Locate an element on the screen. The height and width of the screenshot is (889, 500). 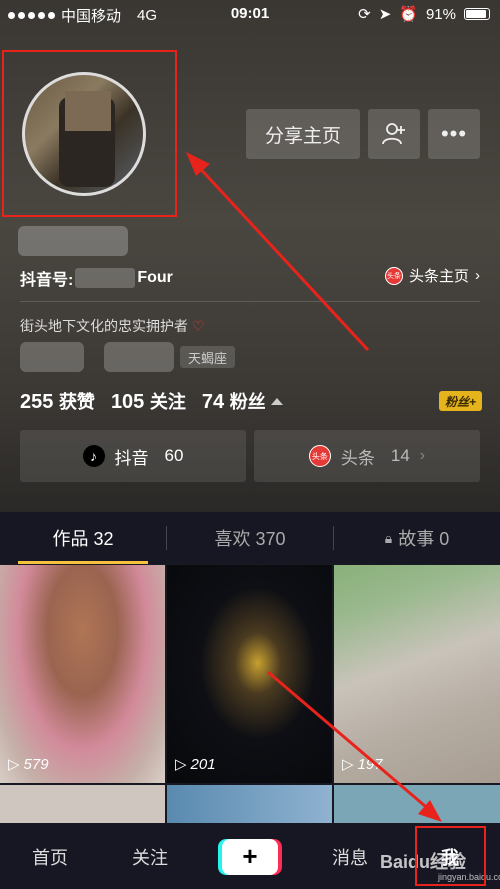
tab-likes: 喜欢 370 is located at coordinates (250, 538).